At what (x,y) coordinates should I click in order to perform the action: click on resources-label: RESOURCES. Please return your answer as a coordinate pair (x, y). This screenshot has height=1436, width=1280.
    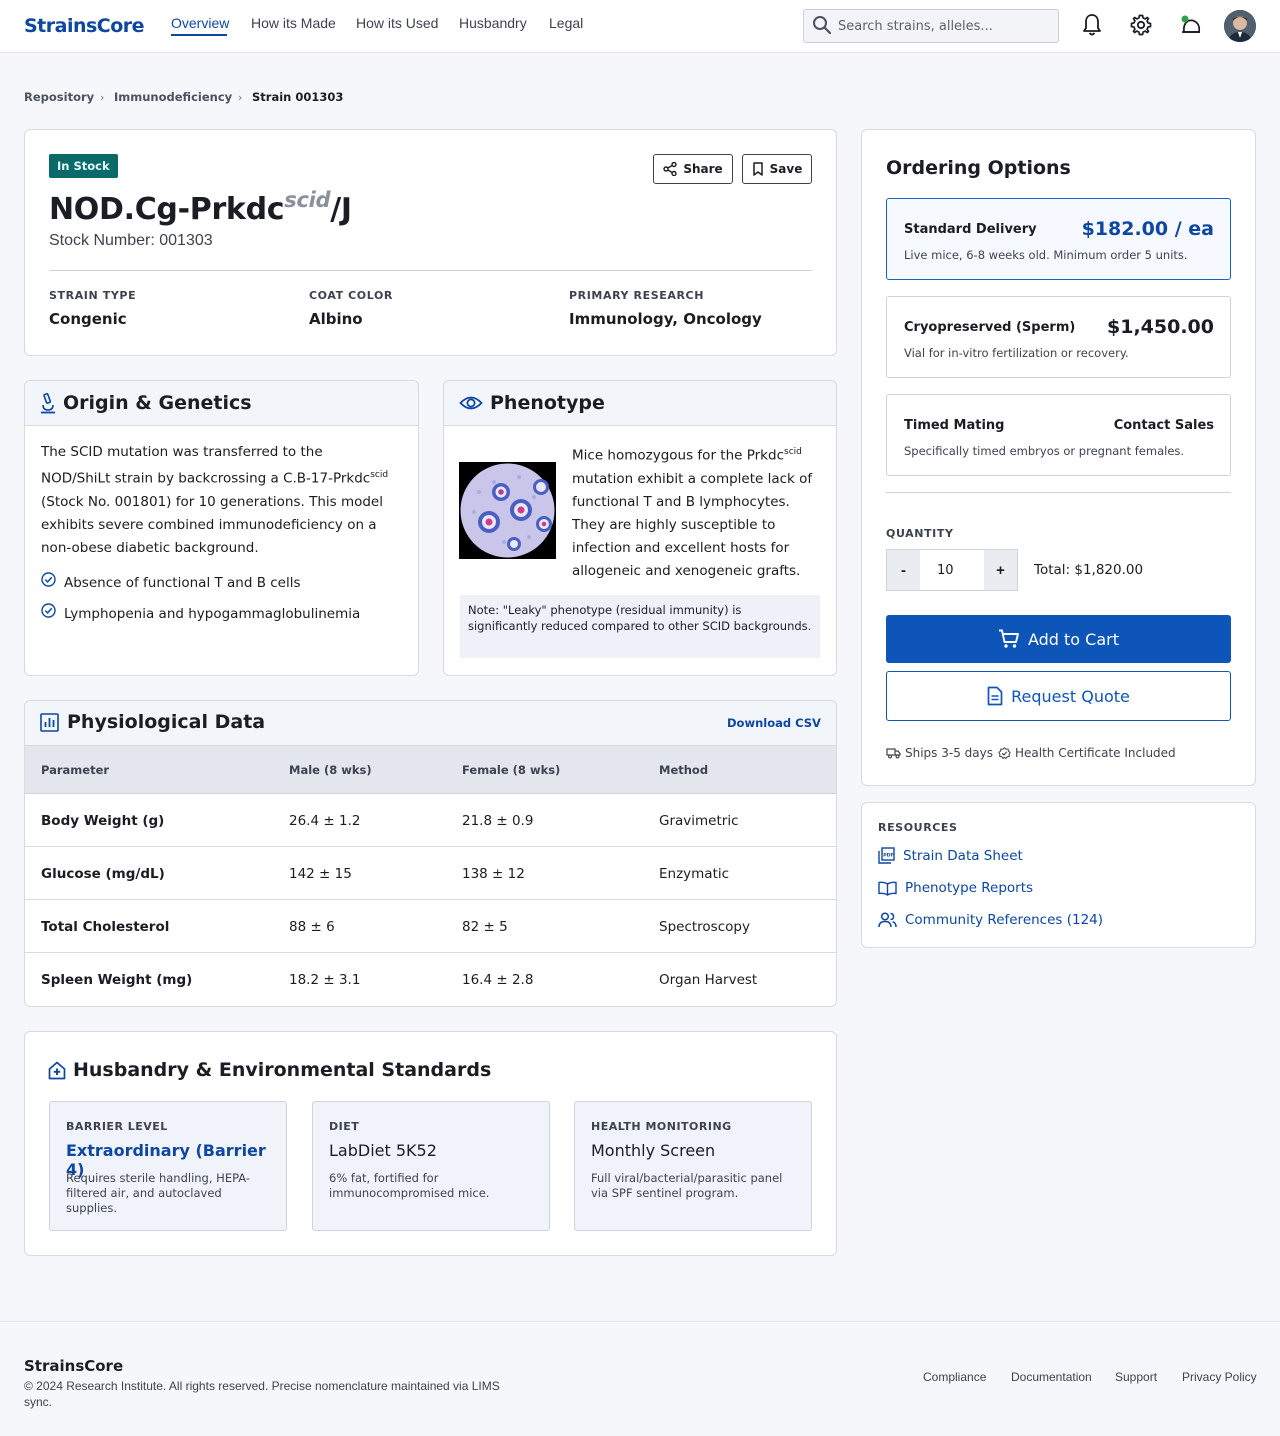
    Looking at the image, I should click on (918, 827).